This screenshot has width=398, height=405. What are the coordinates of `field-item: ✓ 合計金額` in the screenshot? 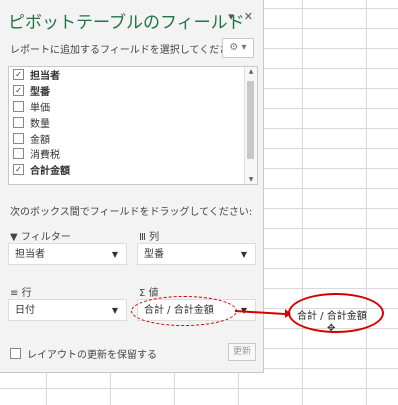 It's located at (133, 170).